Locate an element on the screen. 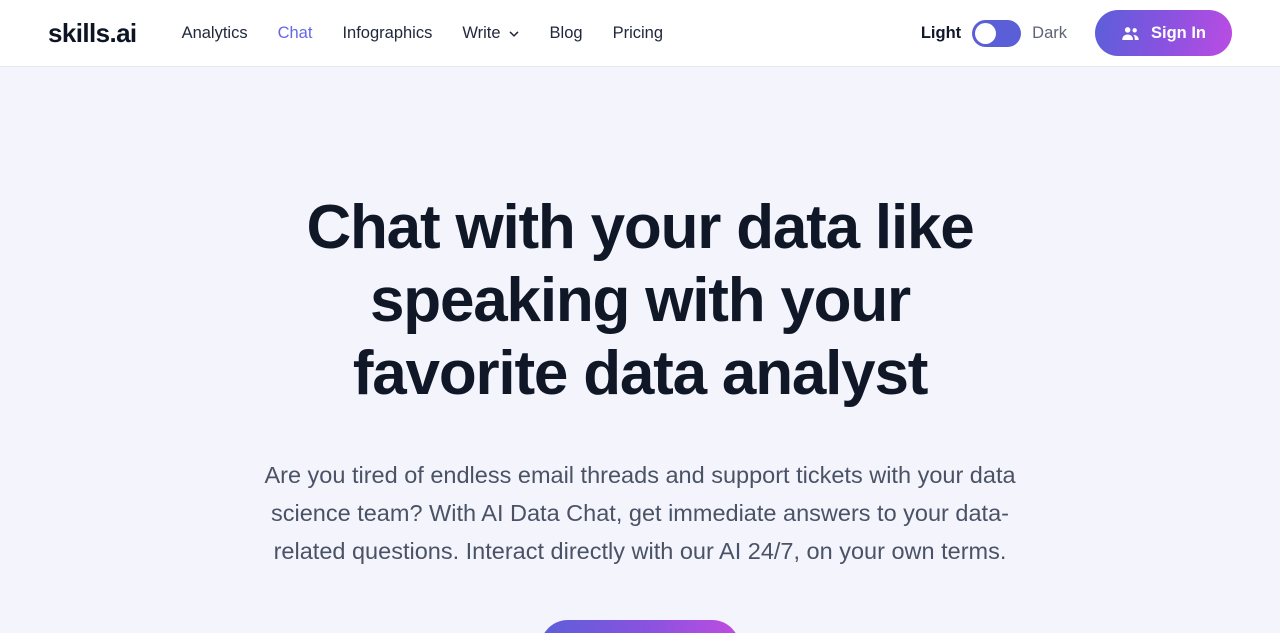 Image resolution: width=1280 pixels, height=633 pixels. nav-item-infographics: Infographics is located at coordinates (387, 33).